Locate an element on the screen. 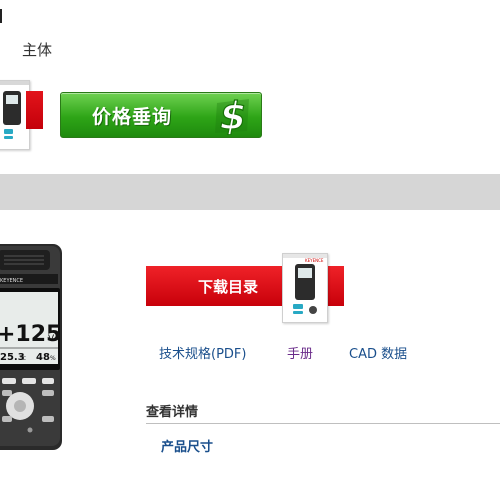 Image resolution: width=500 pixels, height=500 pixels. dollar-icon: $ is located at coordinates (232, 115).